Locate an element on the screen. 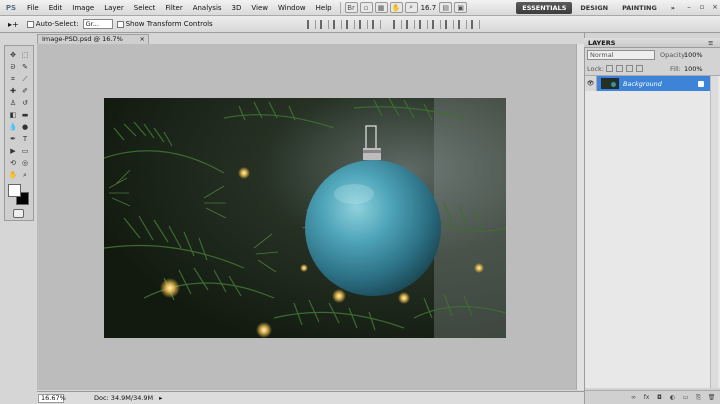 The image size is (720, 404). screen-mode-icon: ▣ is located at coordinates (461, 7).